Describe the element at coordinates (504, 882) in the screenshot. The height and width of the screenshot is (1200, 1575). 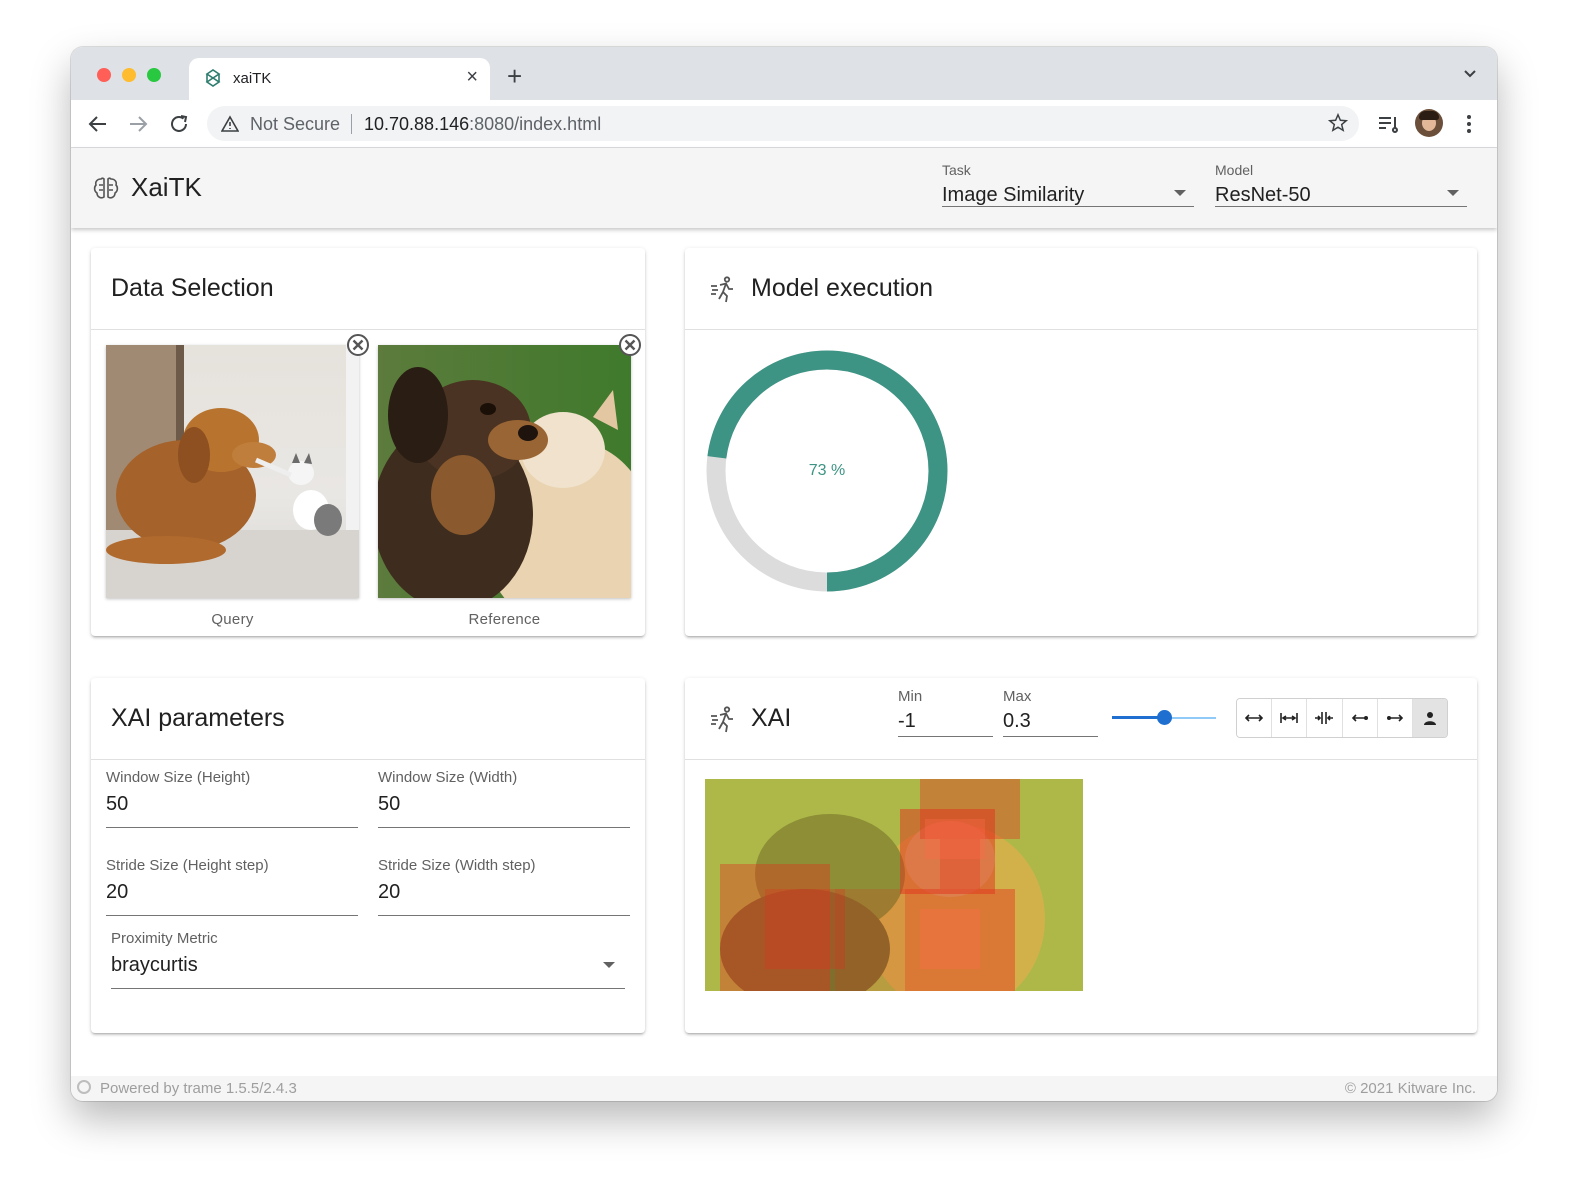
I see `stride-width-field: Stride Size (Width step) 20` at that location.